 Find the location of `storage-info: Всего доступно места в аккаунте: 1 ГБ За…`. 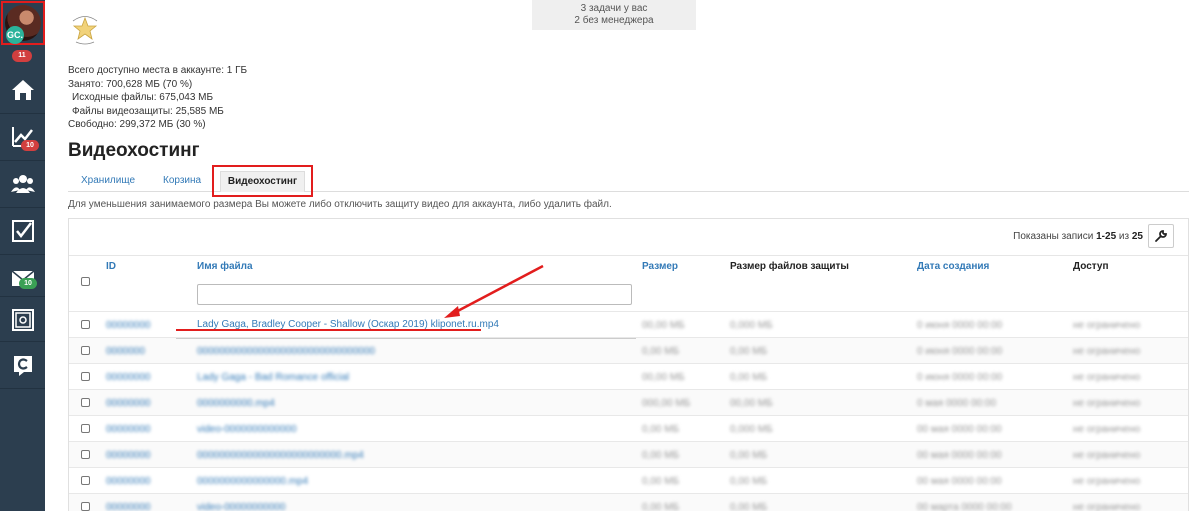

storage-info: Всего доступно места в аккаунте: 1 ГБ За… is located at coordinates (157, 98).